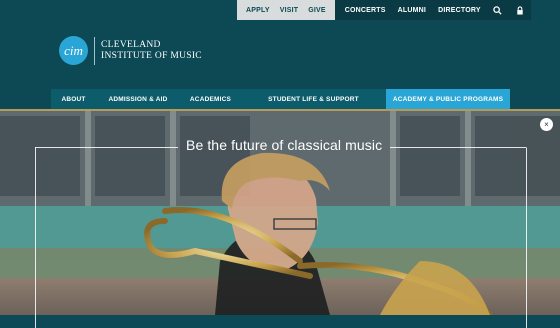 This screenshot has height=328, width=560. I want to click on utility-nav-secondary: CONCERTS ALUMNI DIRECTORY, so click(432, 10).